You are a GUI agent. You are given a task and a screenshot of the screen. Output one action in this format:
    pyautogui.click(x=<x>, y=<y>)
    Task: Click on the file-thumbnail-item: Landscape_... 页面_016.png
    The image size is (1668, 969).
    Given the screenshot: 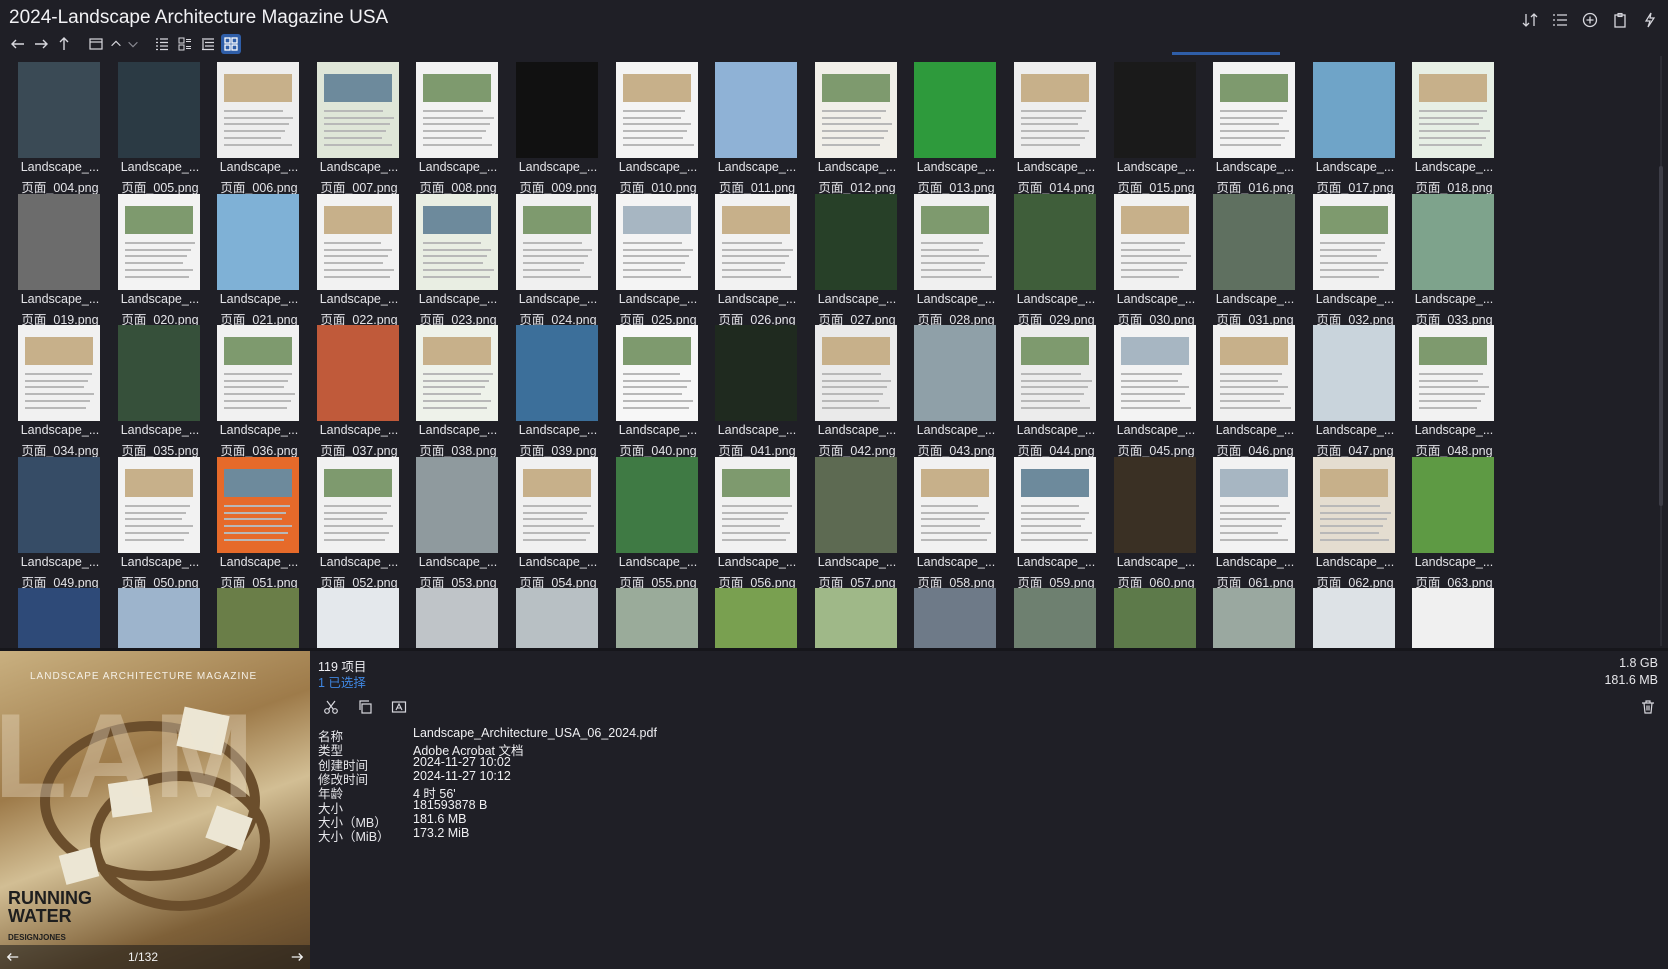 What is the action you would take?
    pyautogui.click(x=1245, y=125)
    